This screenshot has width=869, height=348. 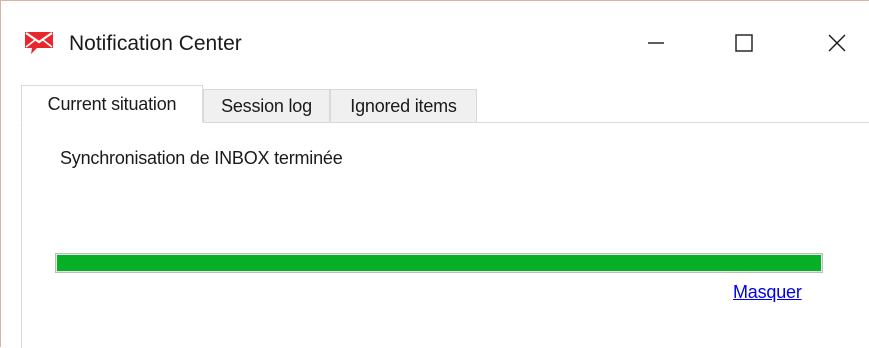 I want to click on close-button, so click(x=837, y=45).